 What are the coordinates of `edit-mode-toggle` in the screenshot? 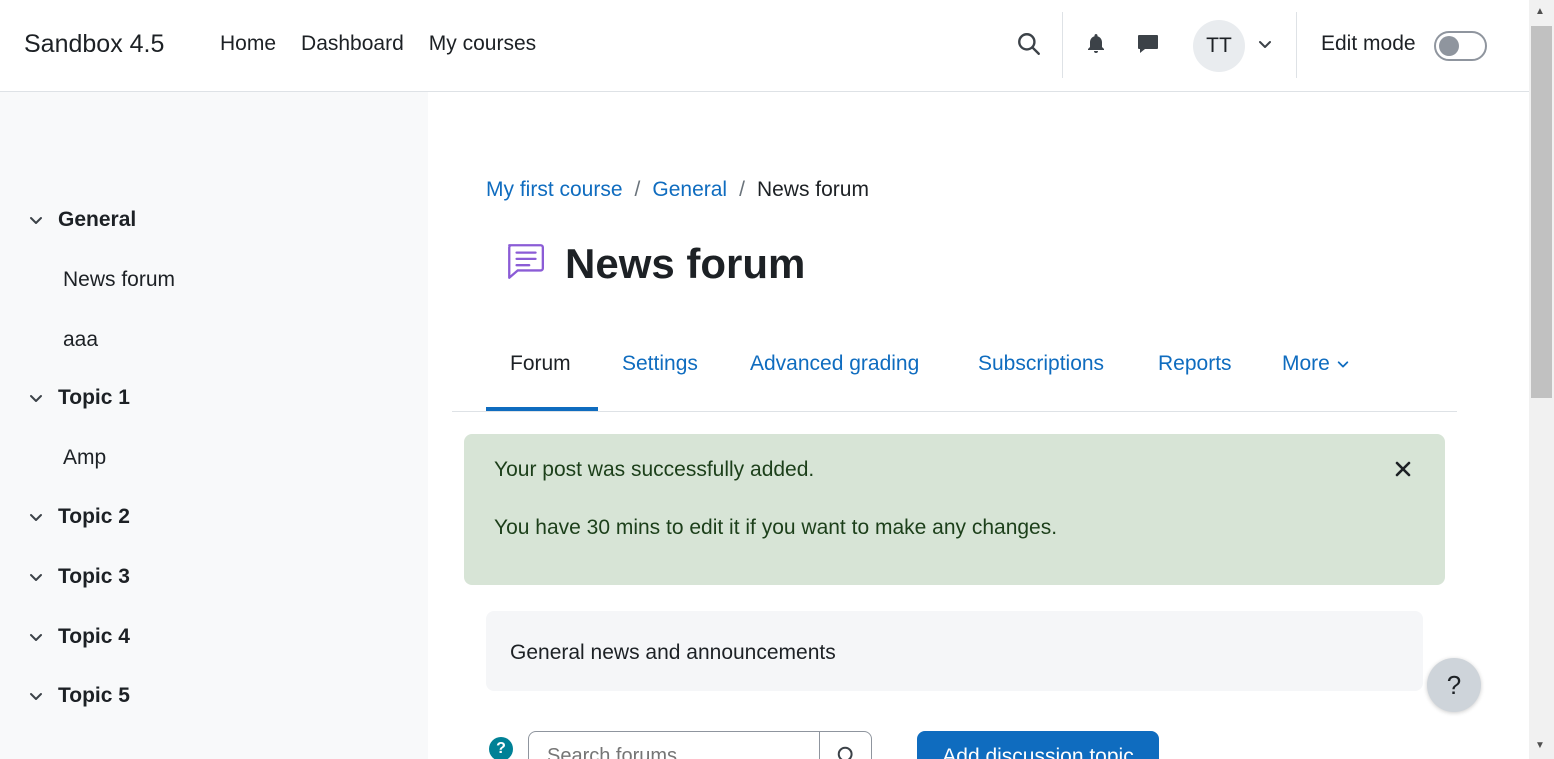 It's located at (1460, 46).